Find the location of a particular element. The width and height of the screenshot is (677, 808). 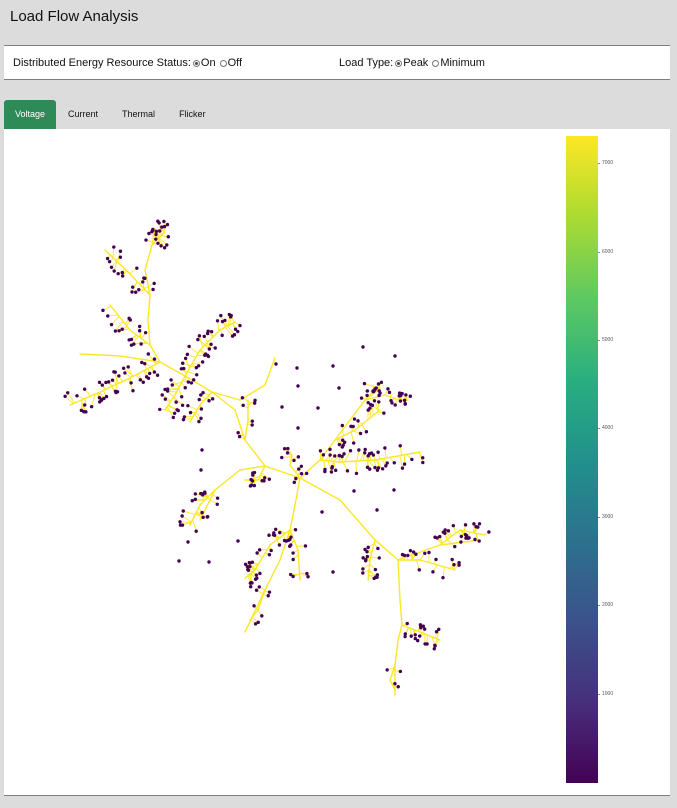

tab-flicker: Flicker is located at coordinates (192, 114).